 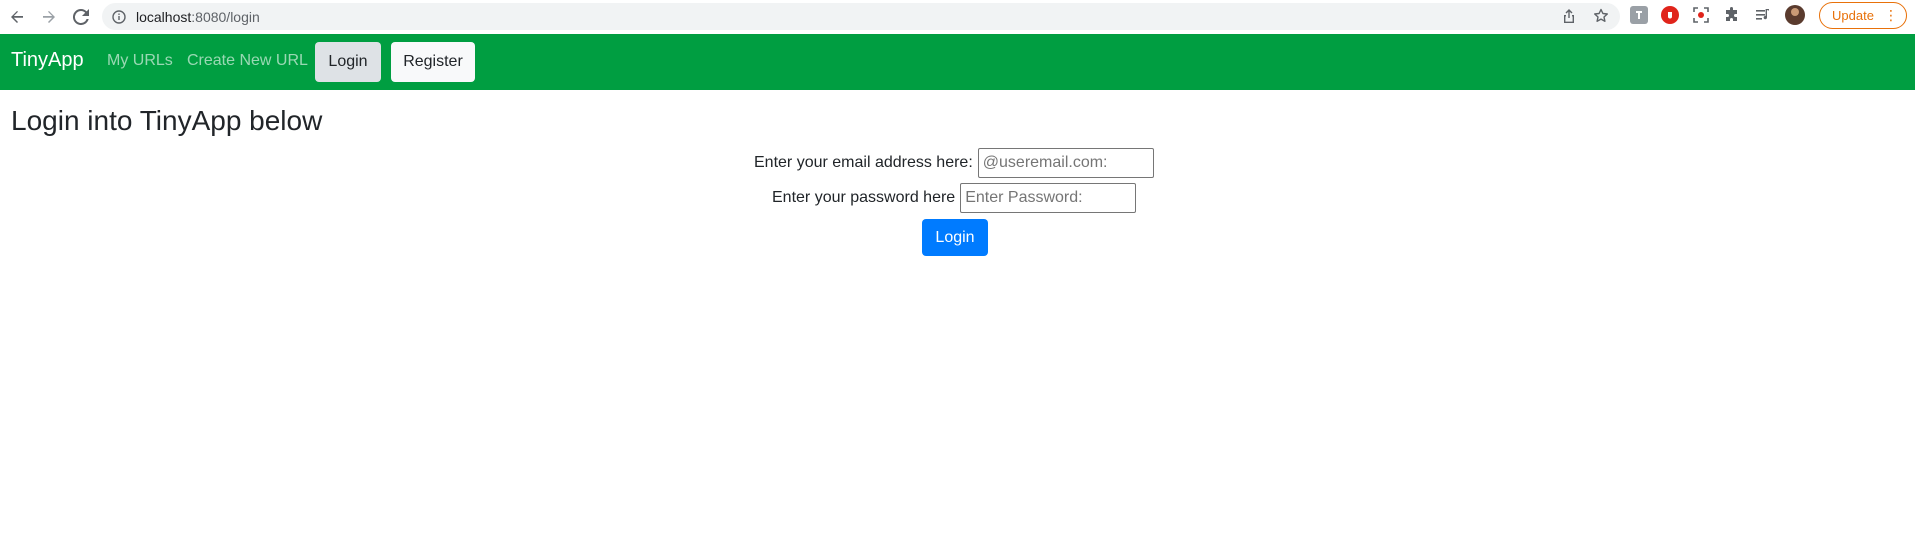 What do you see at coordinates (1670, 15) in the screenshot?
I see `adblock-icon` at bounding box center [1670, 15].